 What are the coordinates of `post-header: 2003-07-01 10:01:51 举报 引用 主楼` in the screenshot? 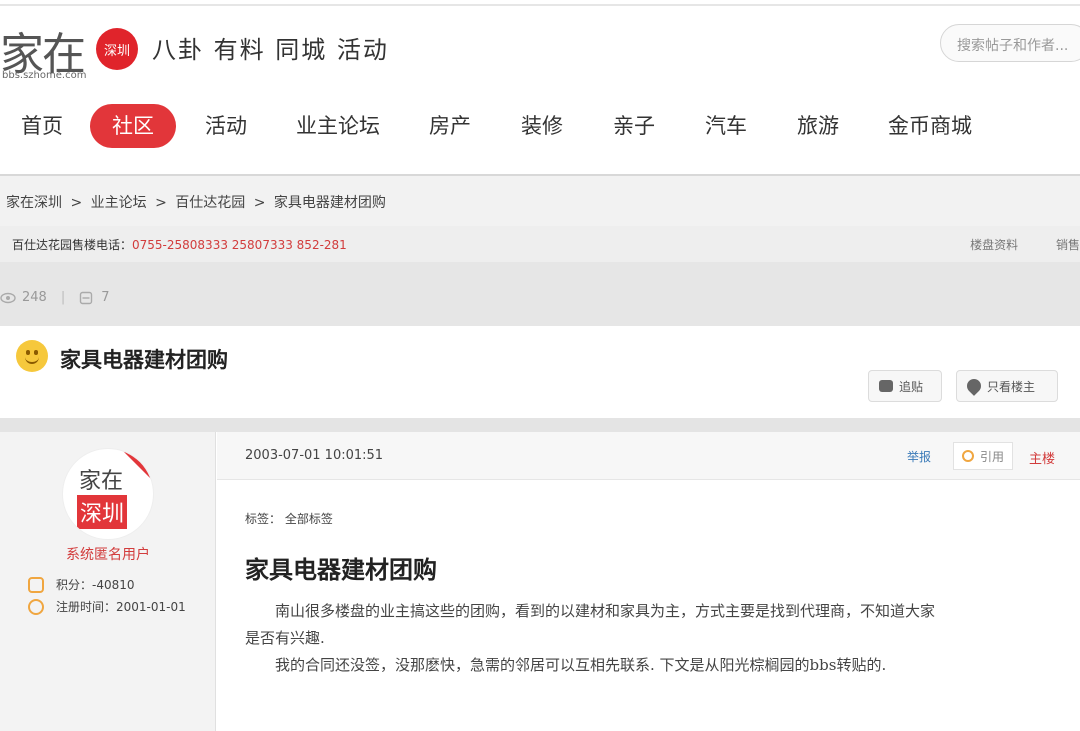 It's located at (648, 456).